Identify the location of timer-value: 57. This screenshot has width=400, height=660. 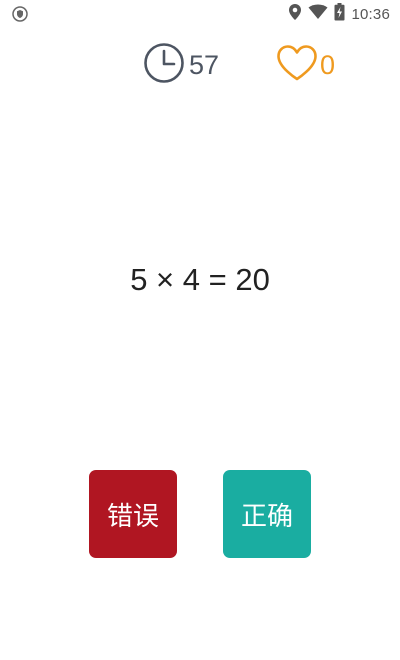
(204, 64).